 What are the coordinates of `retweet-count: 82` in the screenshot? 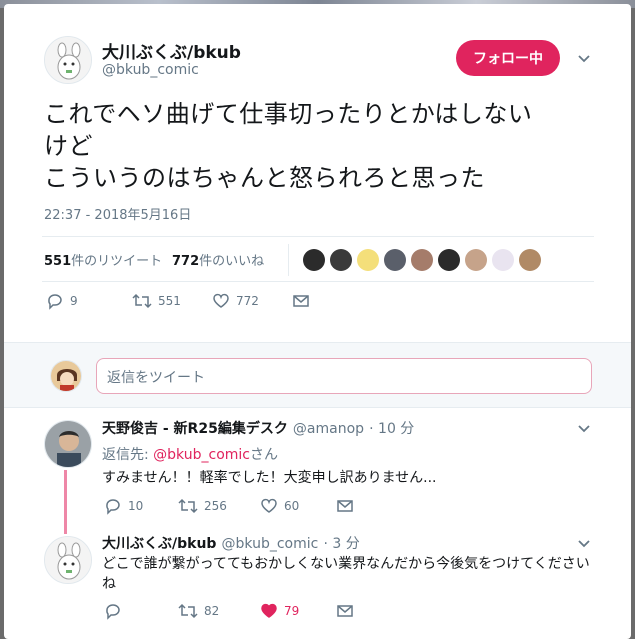 It's located at (212, 611).